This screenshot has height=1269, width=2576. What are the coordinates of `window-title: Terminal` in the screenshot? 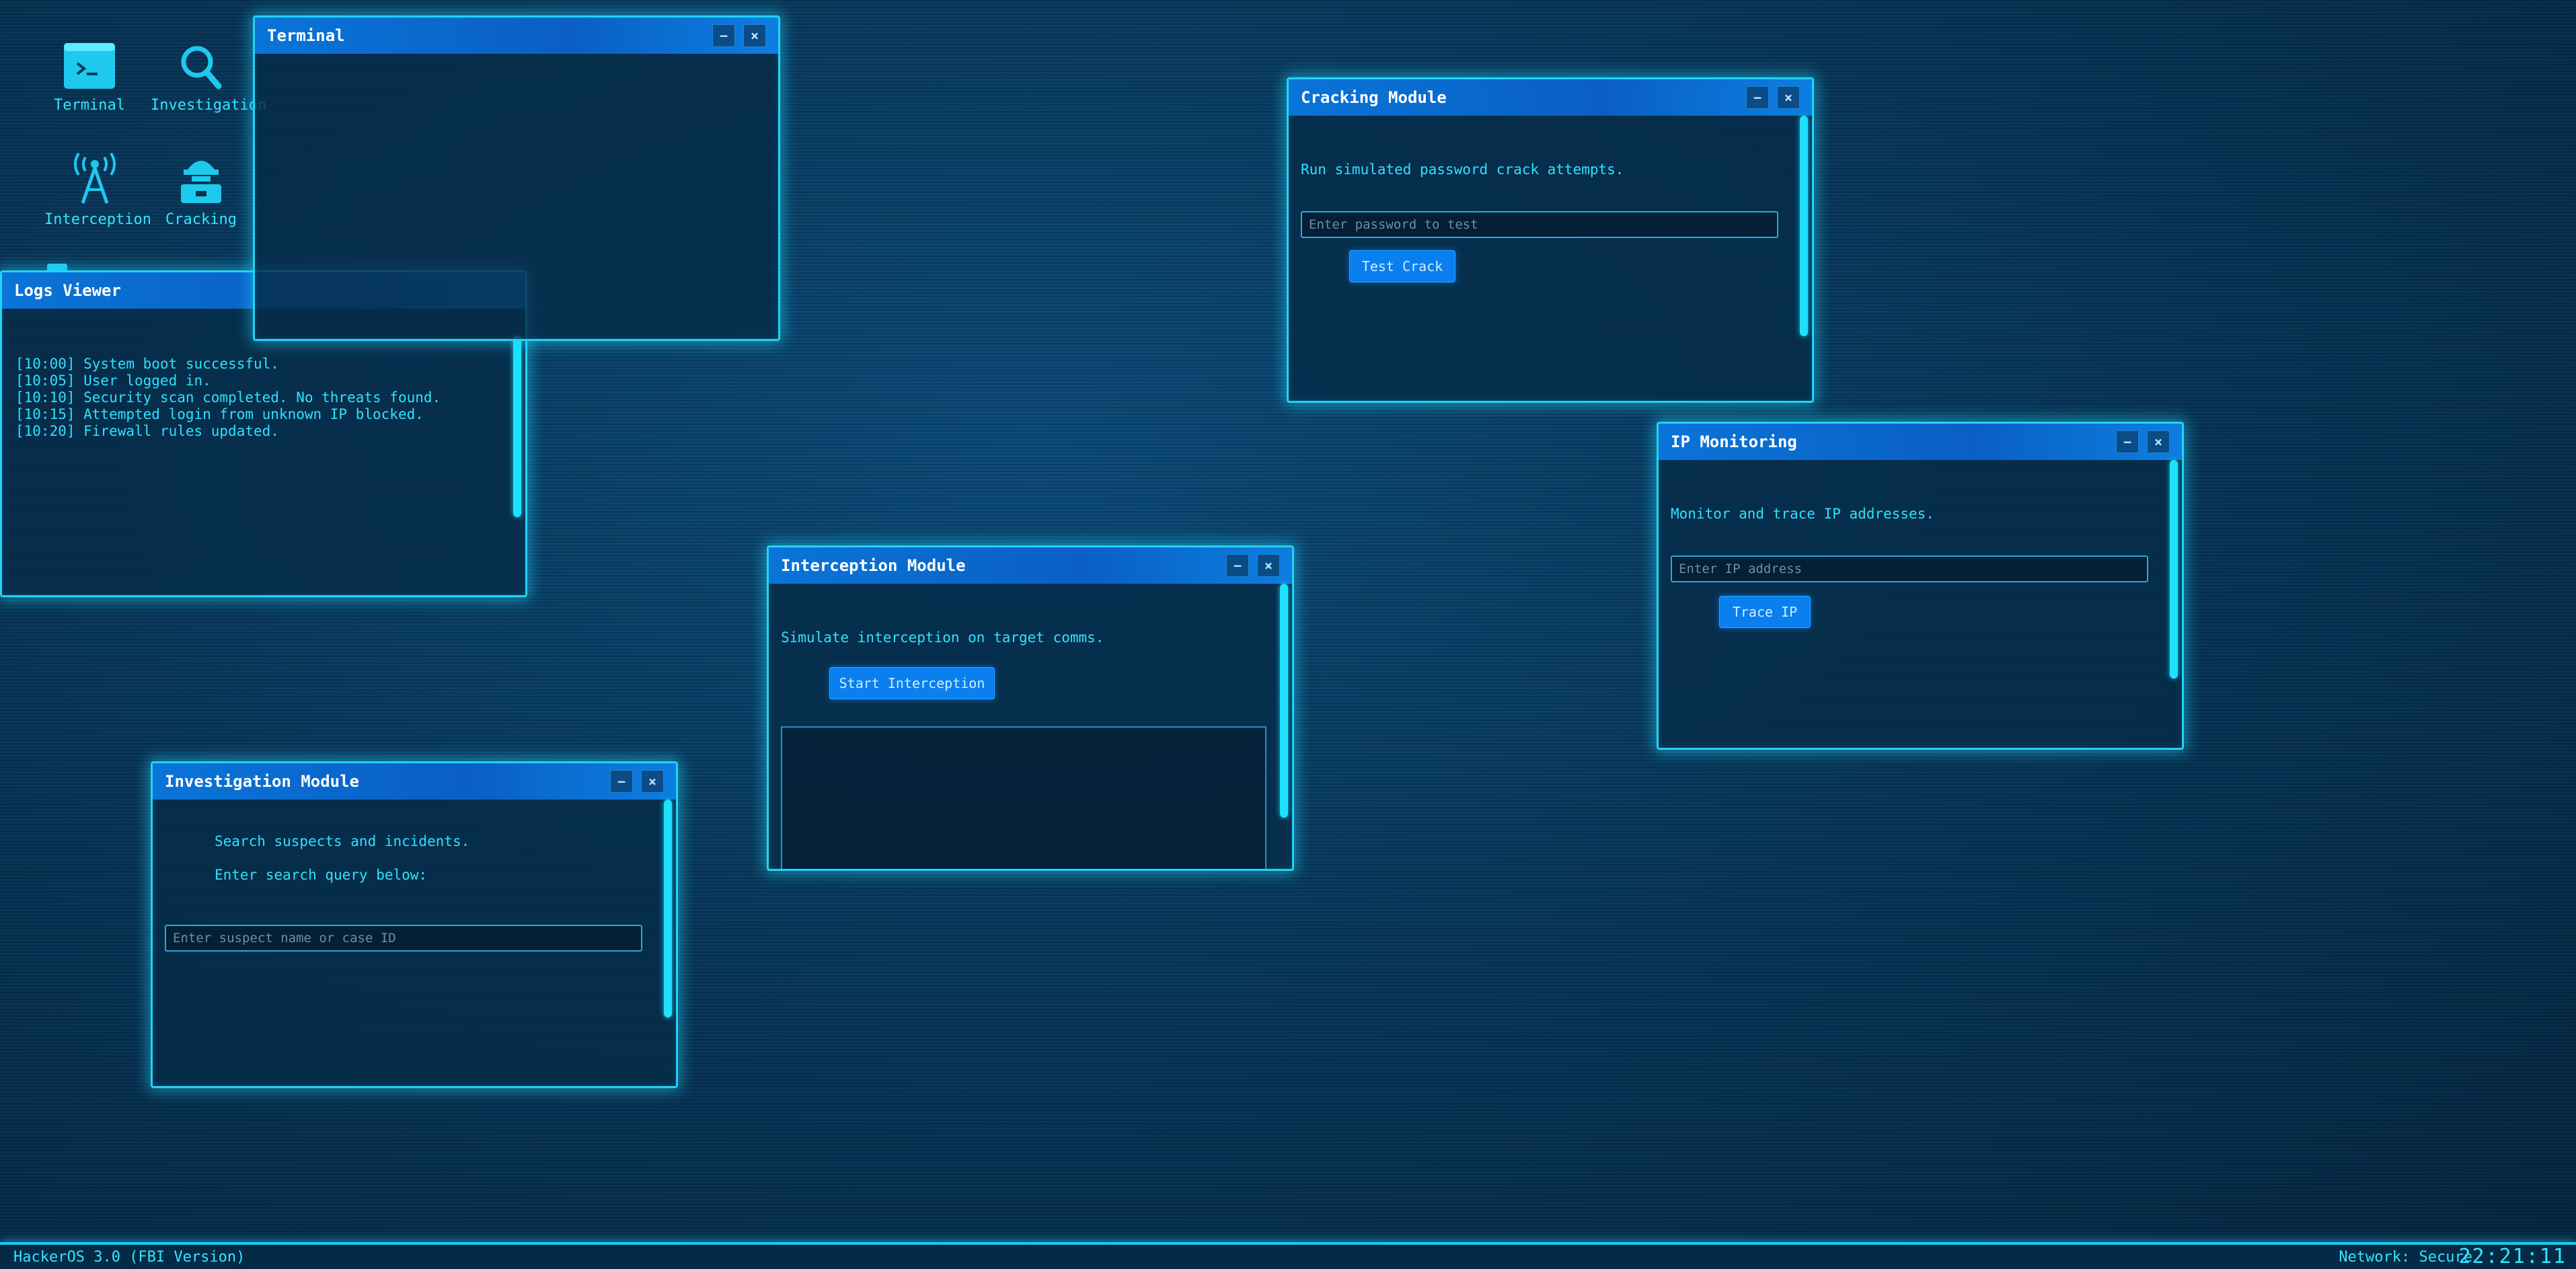 It's located at (306, 35).